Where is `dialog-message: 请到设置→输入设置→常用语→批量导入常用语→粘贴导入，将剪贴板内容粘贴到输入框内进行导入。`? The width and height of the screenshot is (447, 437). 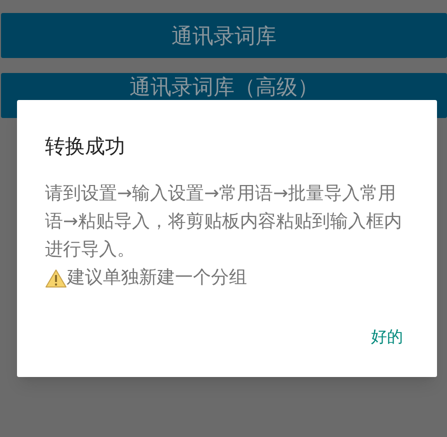 dialog-message: 请到设置→输入设置→常用语→批量导入常用语→粘贴导入，将剪贴板内容粘贴到输入框内进行导入。 is located at coordinates (224, 222).